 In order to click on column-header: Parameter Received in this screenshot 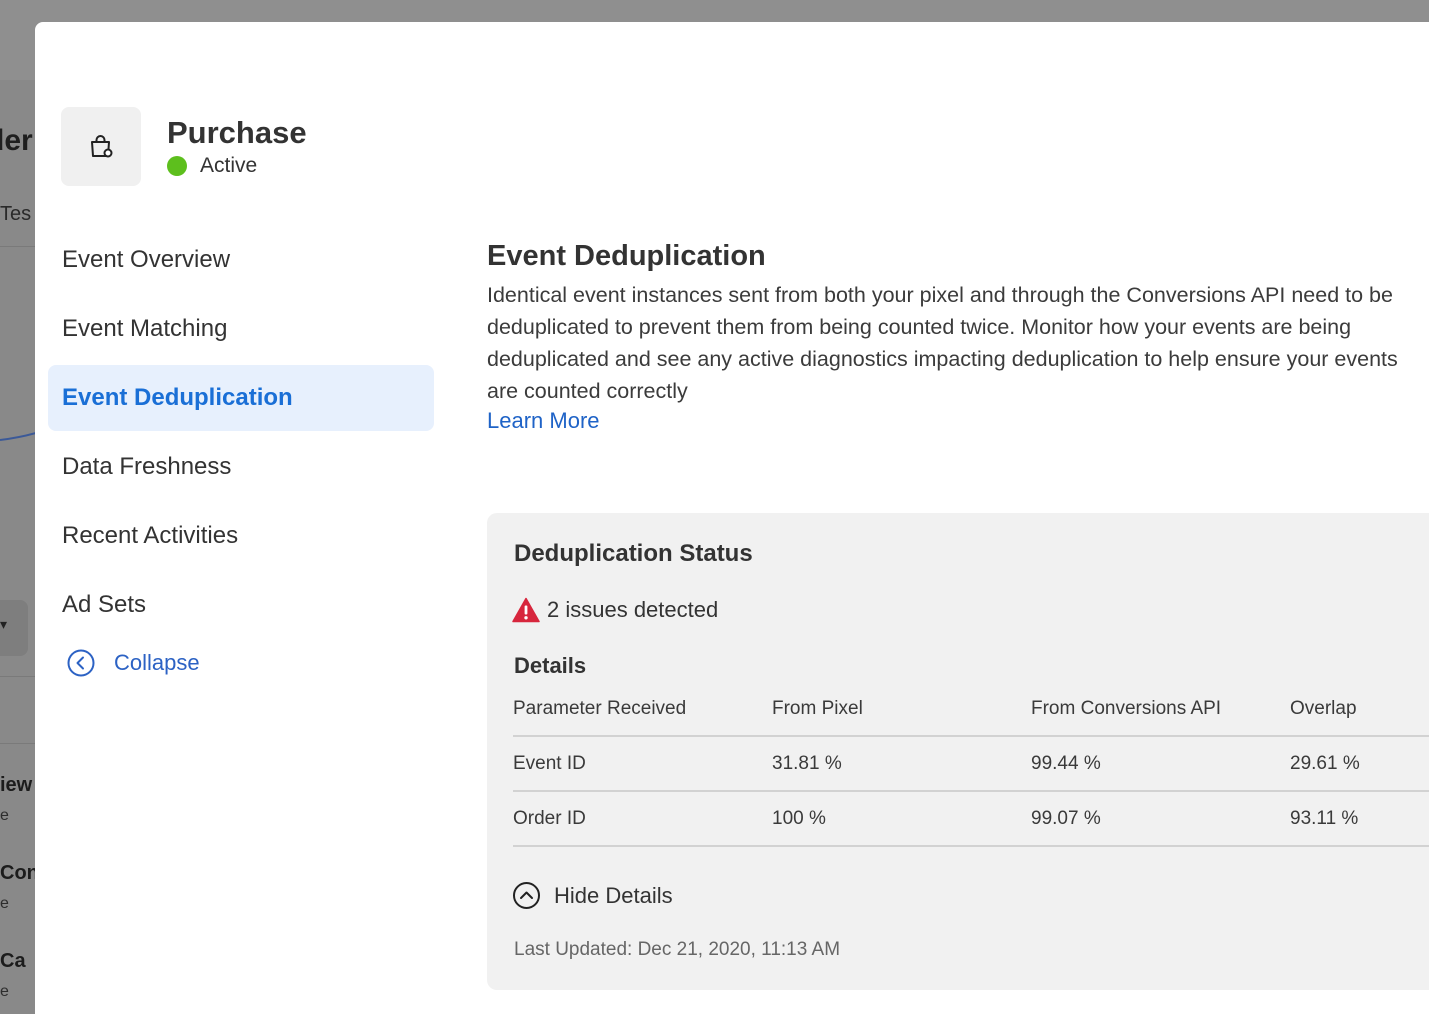, I will do `click(600, 708)`.